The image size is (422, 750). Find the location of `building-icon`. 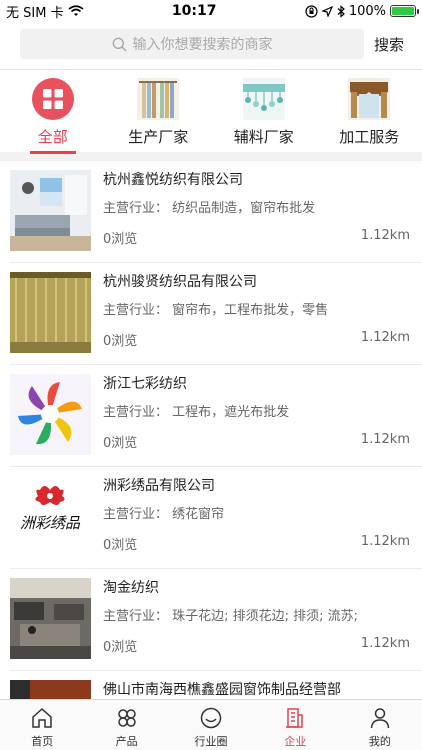

building-icon is located at coordinates (295, 718).